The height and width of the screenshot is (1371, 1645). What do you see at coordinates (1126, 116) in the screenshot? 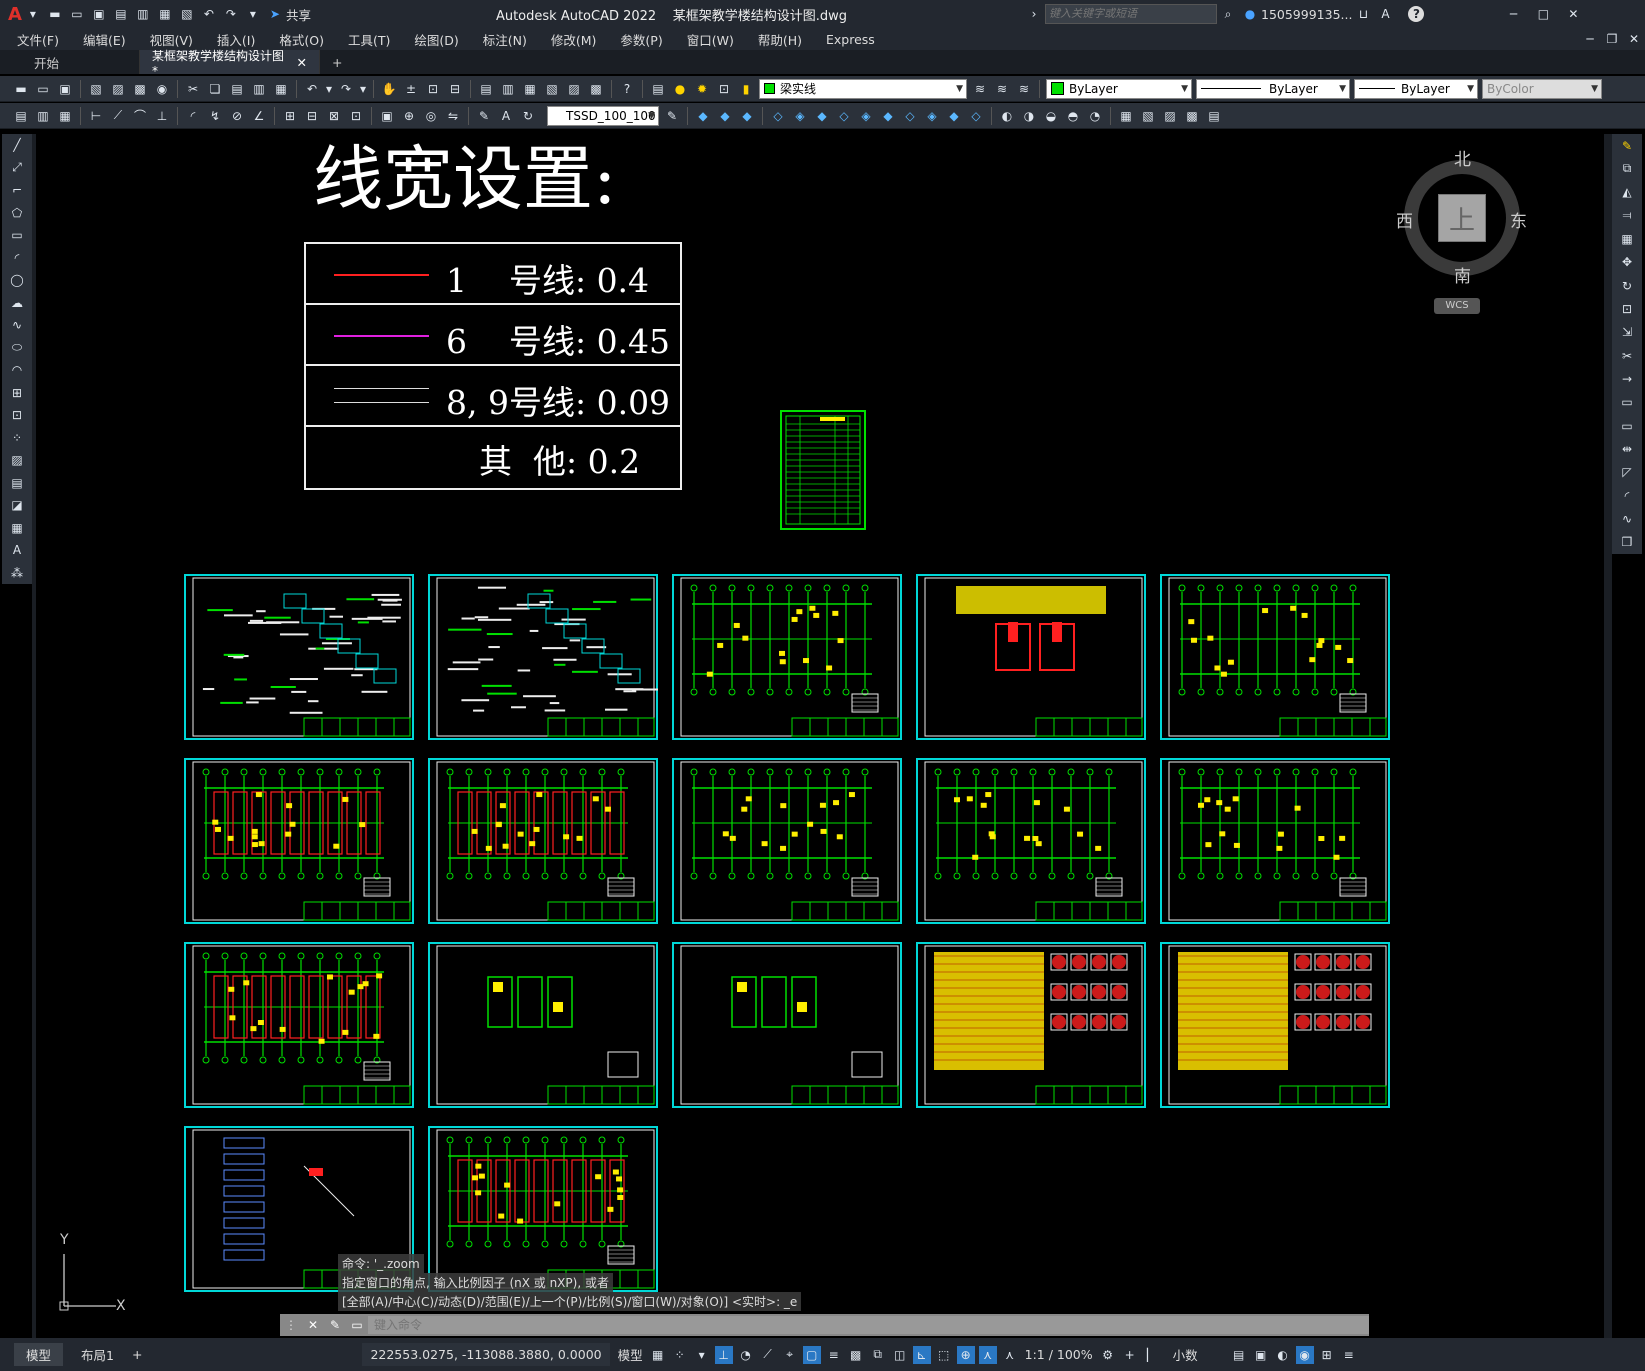
I see `tool-s-icon: ▦` at bounding box center [1126, 116].